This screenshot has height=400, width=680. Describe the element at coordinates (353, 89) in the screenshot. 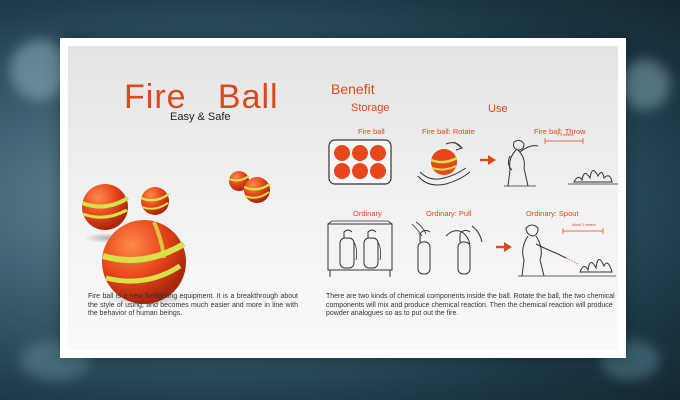

I see `benefit-heading: Benefit` at that location.